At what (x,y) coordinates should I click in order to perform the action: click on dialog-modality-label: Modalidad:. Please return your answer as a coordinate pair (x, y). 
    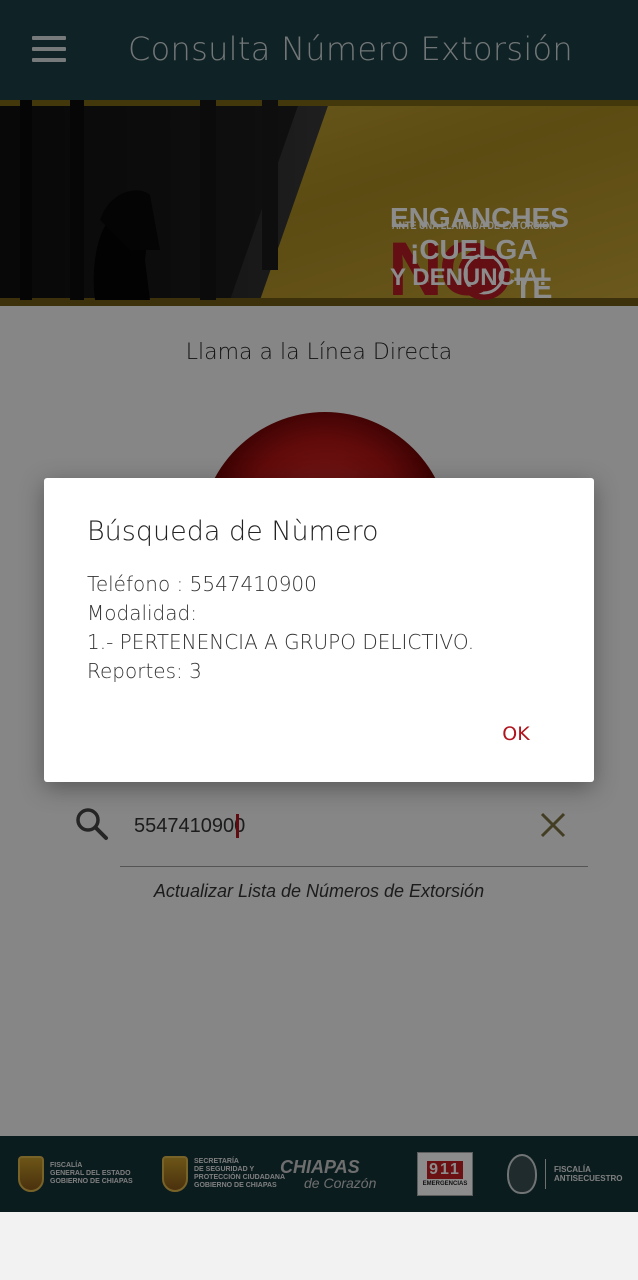
    Looking at the image, I should click on (142, 613).